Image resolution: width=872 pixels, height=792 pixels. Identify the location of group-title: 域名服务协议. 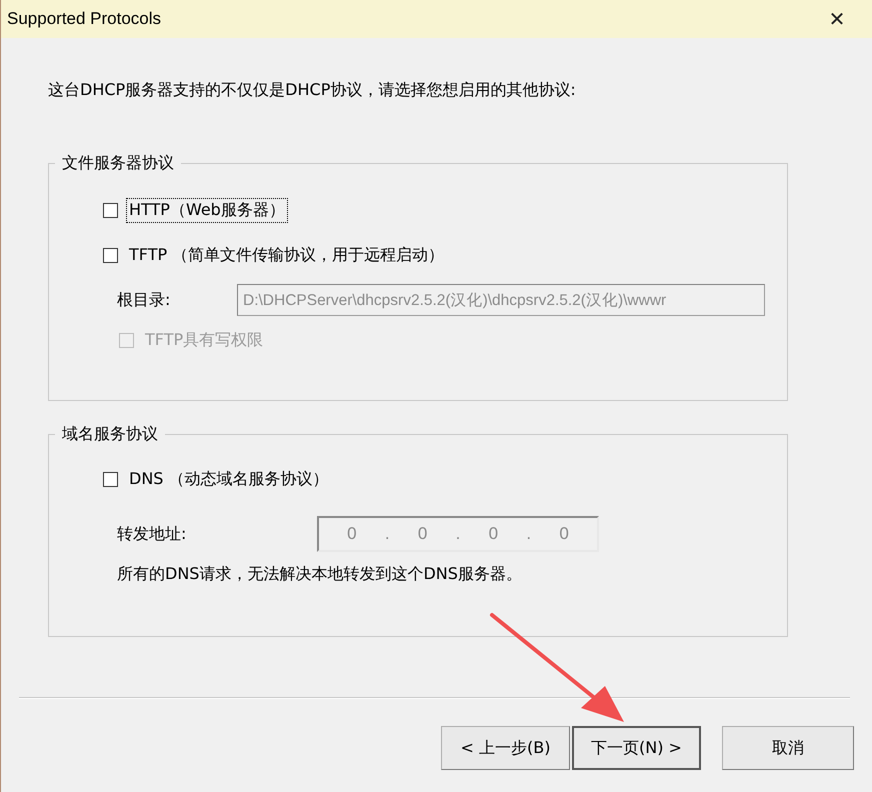
(110, 434).